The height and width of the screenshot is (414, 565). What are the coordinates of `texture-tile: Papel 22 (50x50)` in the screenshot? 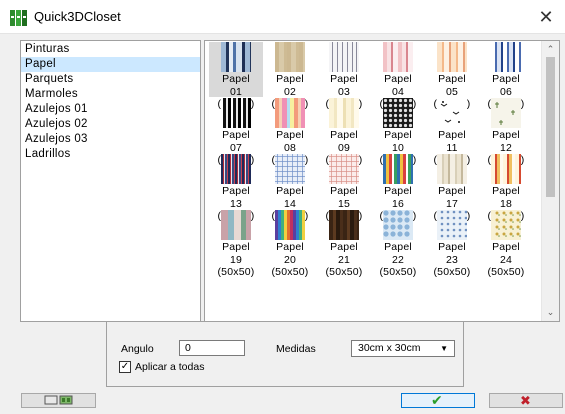 It's located at (398, 244).